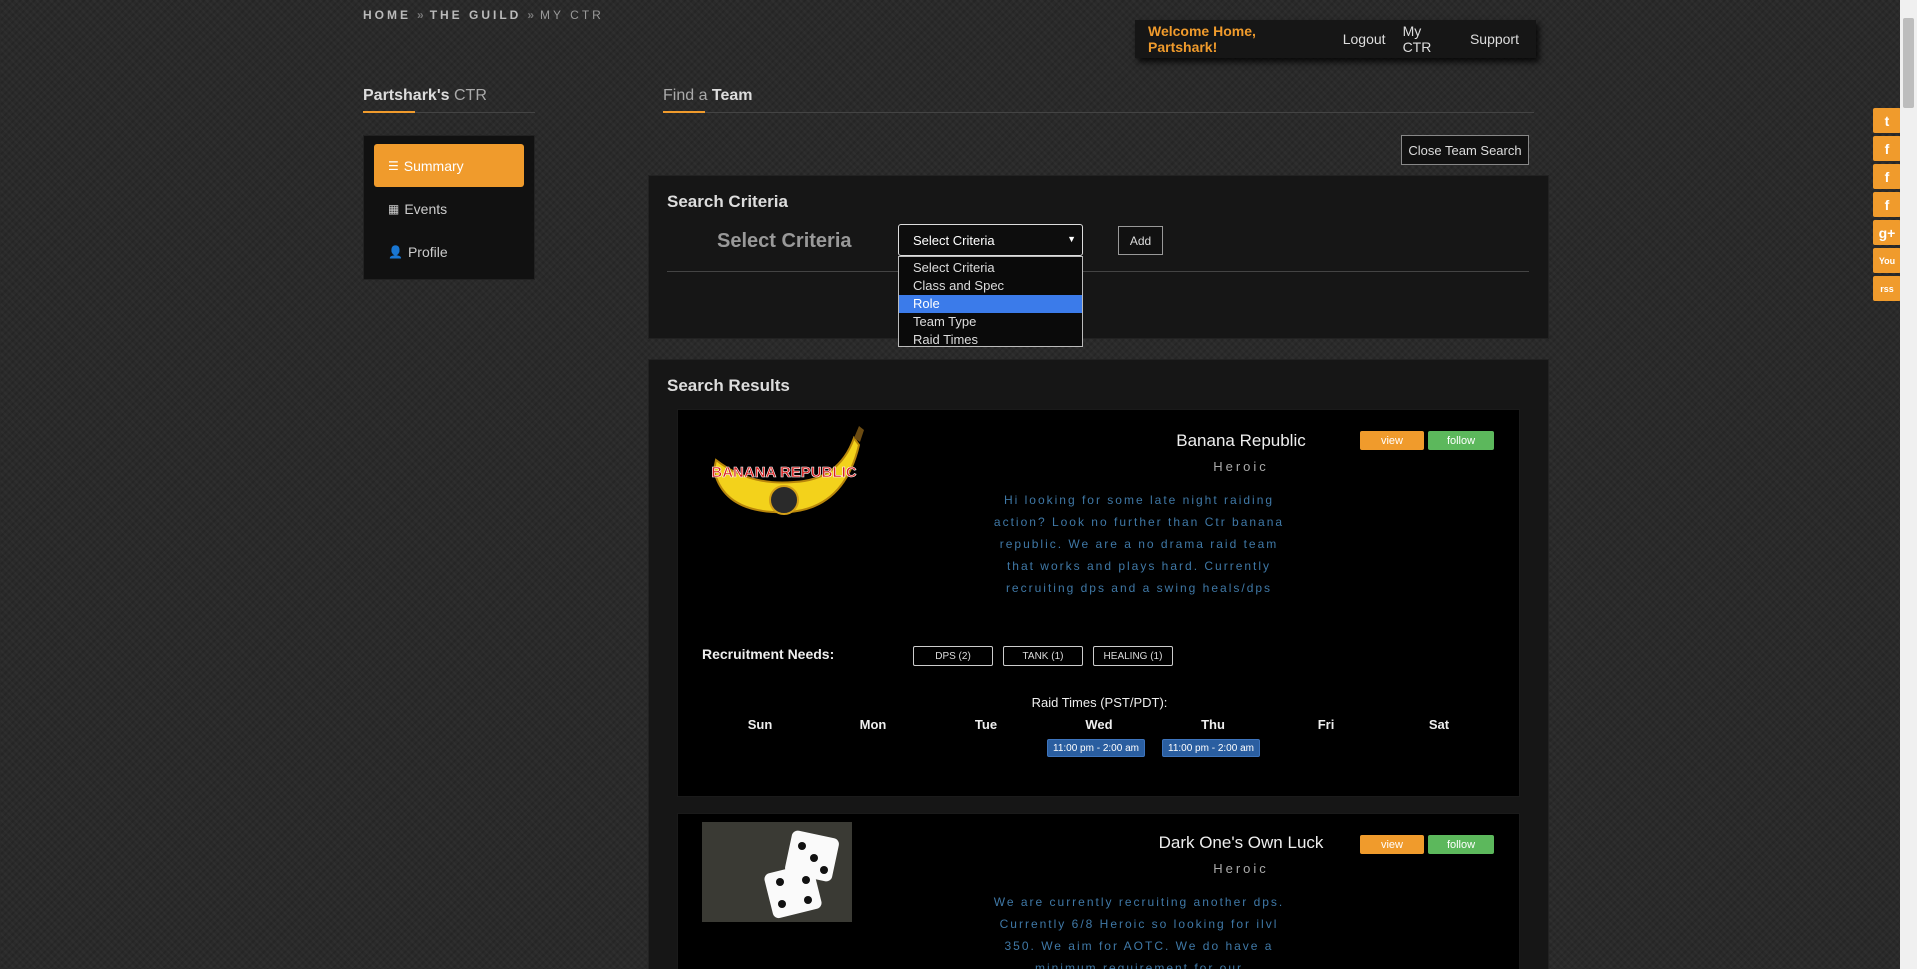  Describe the element at coordinates (470, 95) in the screenshot. I see `profile-title-suffix: CTR` at that location.